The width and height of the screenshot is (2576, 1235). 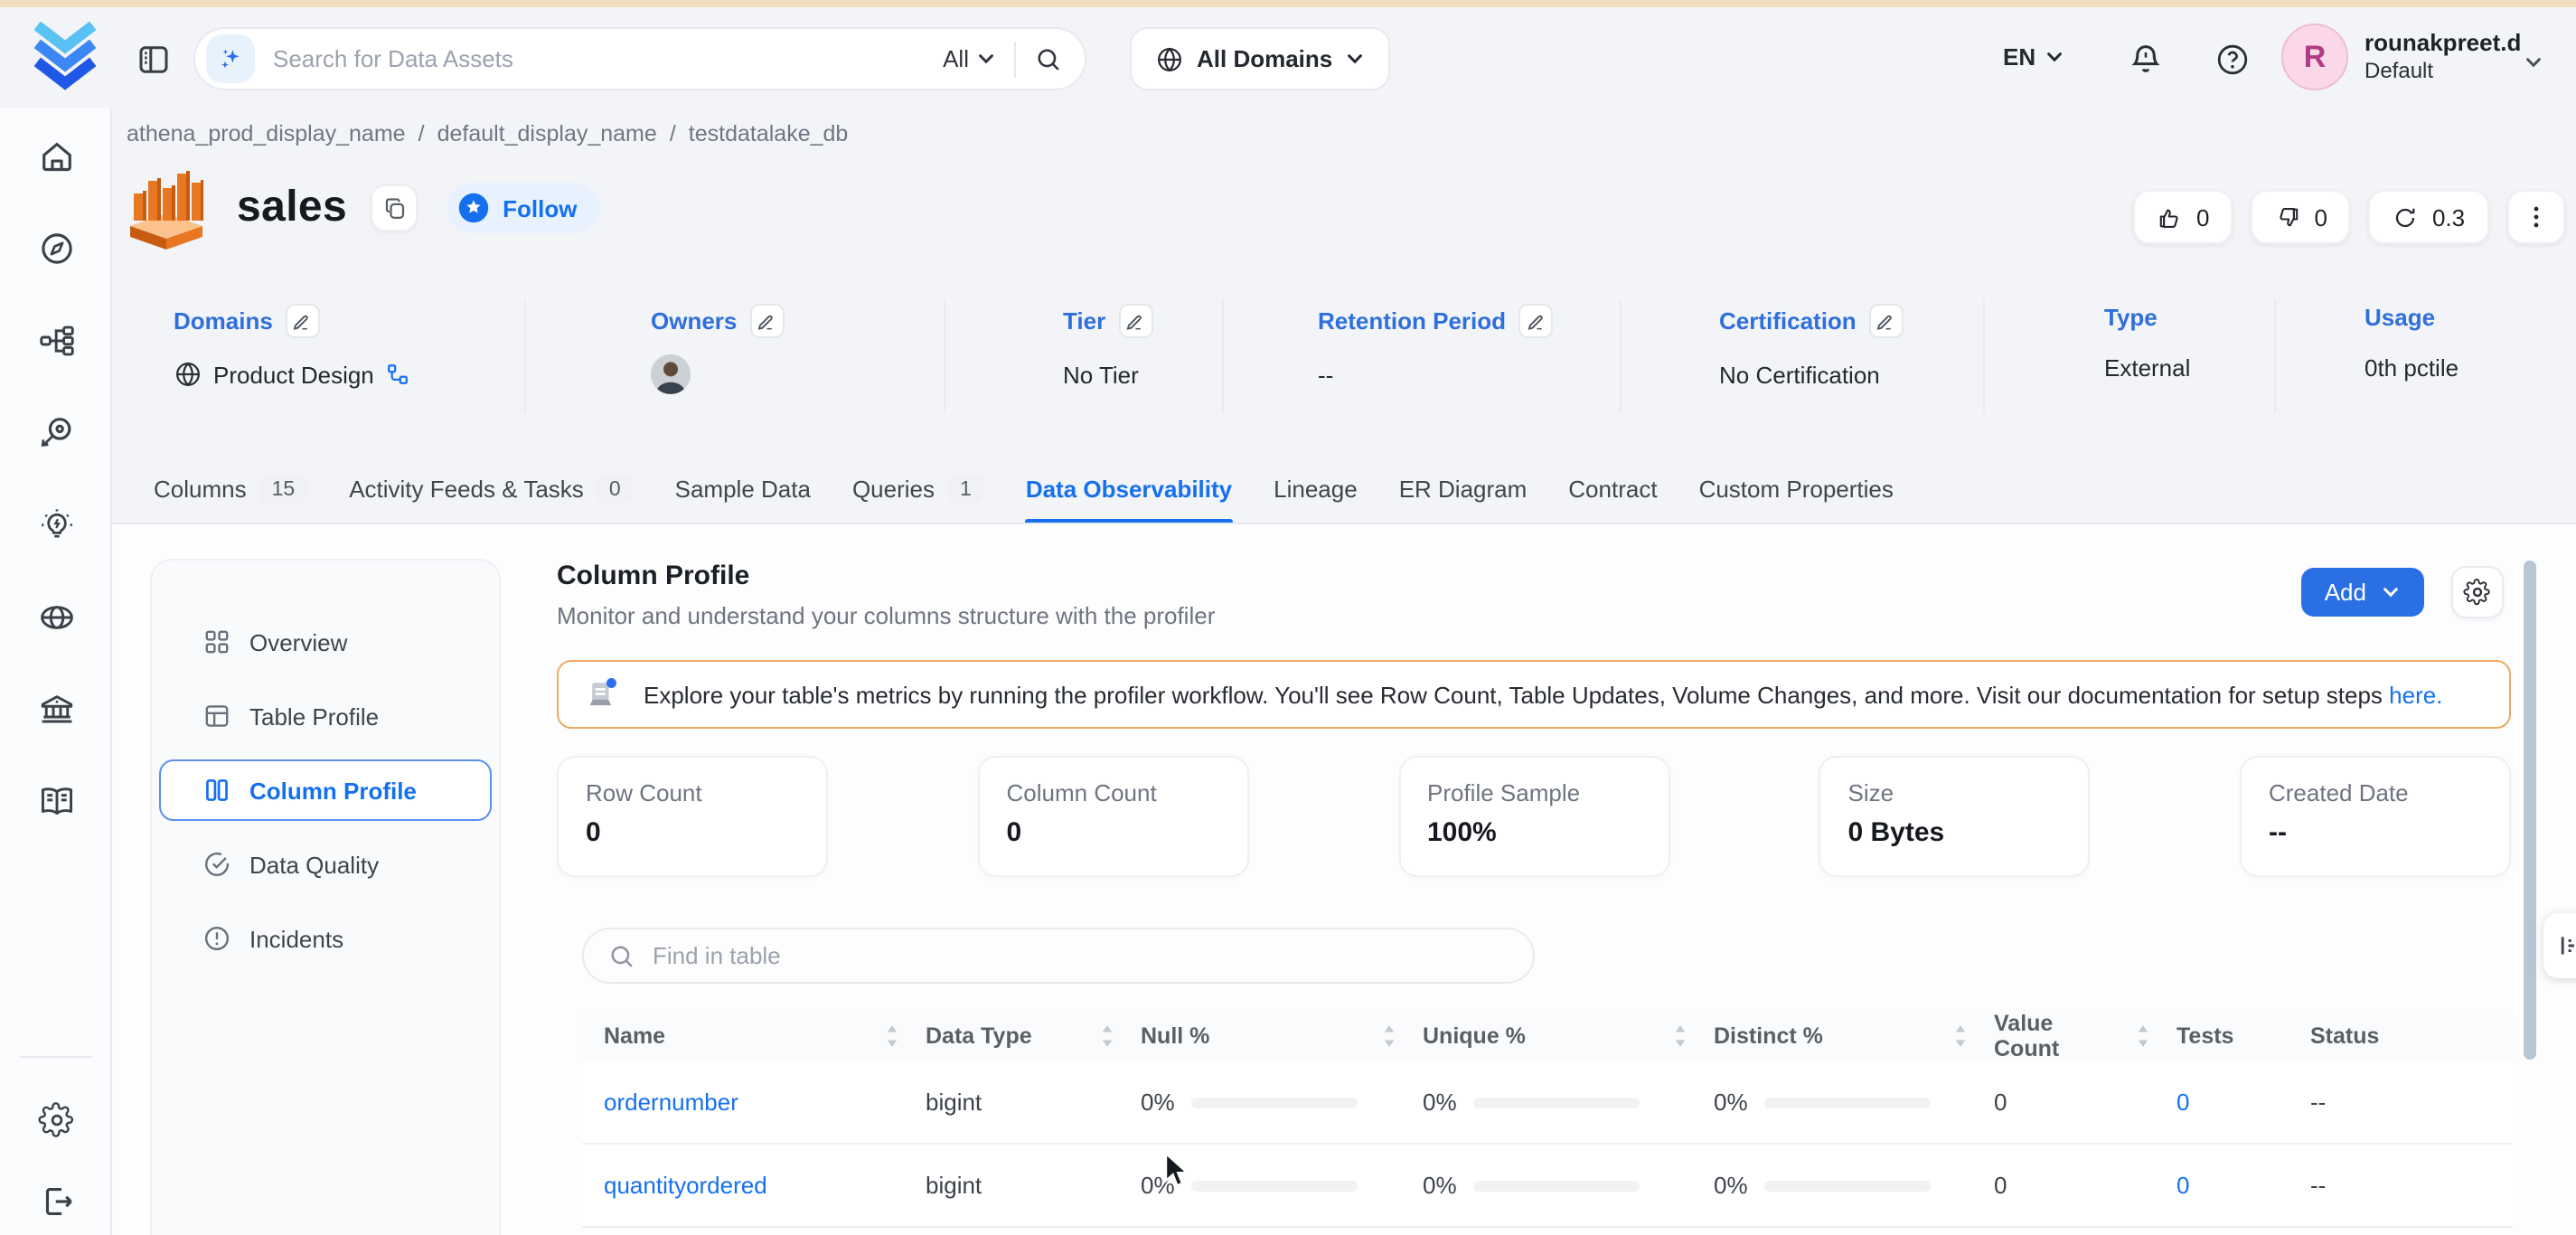 What do you see at coordinates (56, 432) in the screenshot?
I see `rail-item-observability` at bounding box center [56, 432].